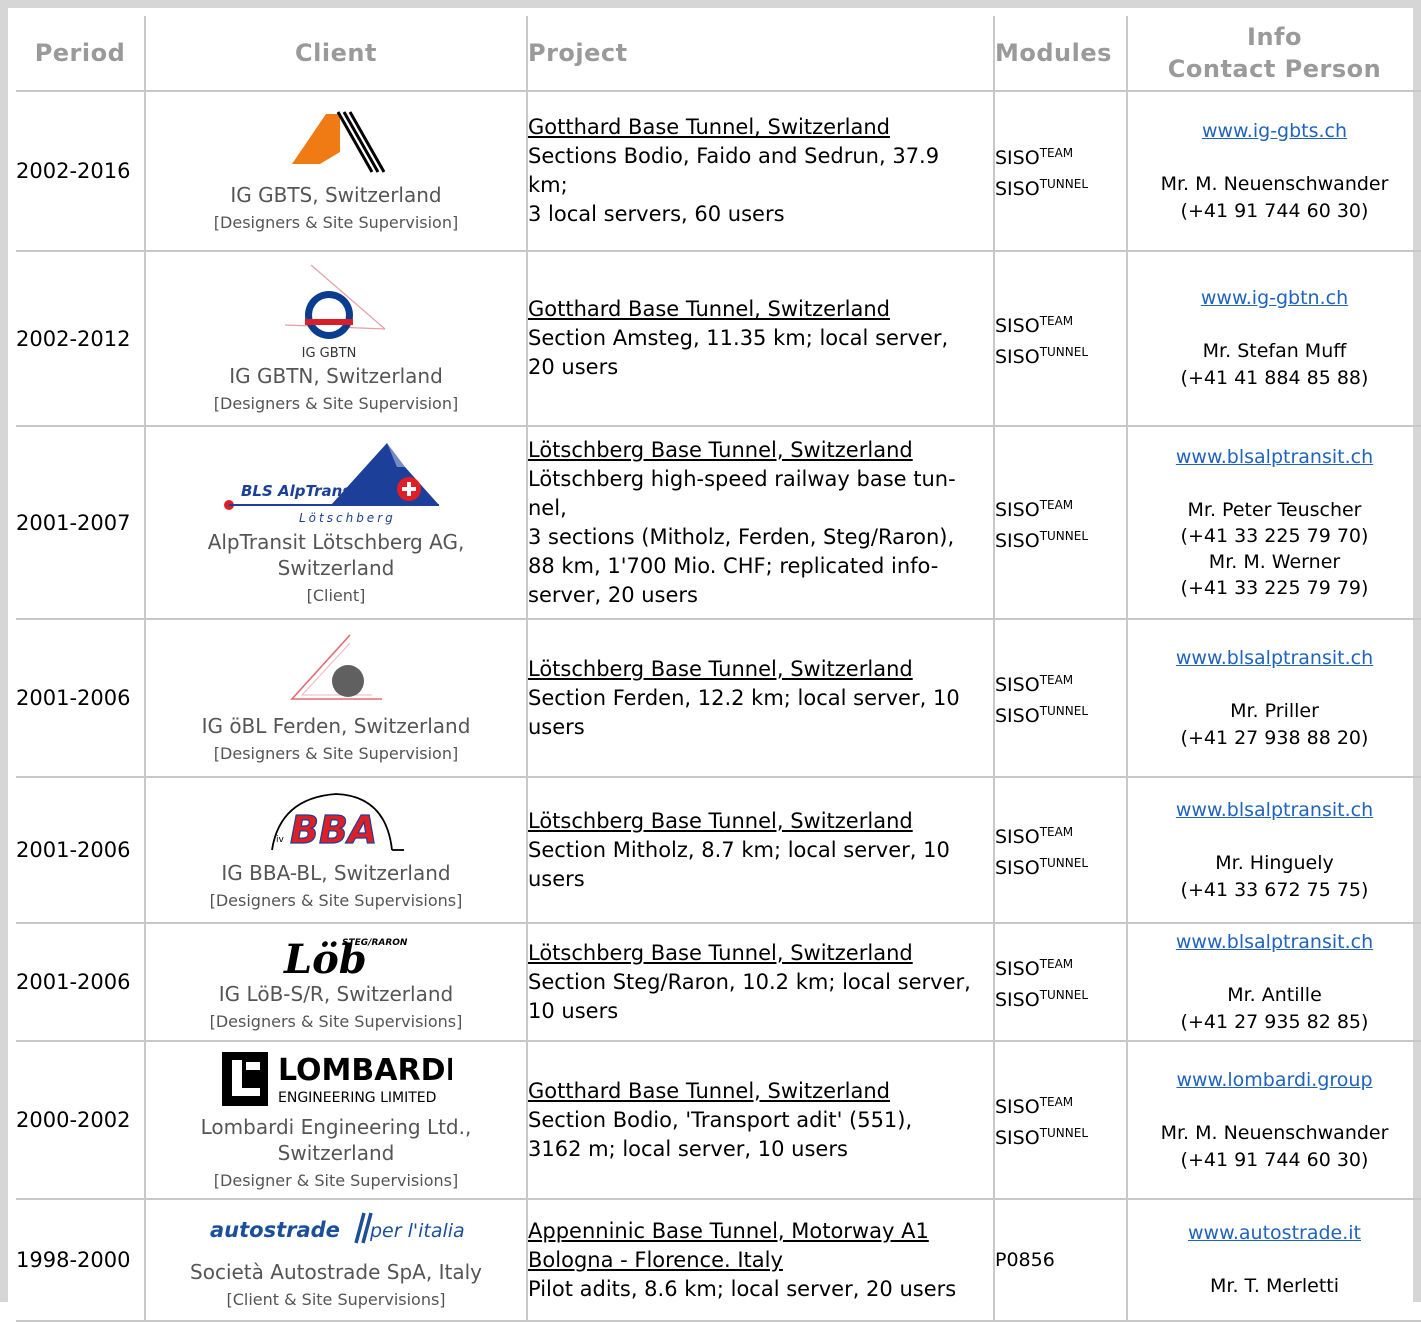 This screenshot has width=1421, height=1322. I want to click on client-name: IG BBA-BL, Switzerland, so click(336, 873).